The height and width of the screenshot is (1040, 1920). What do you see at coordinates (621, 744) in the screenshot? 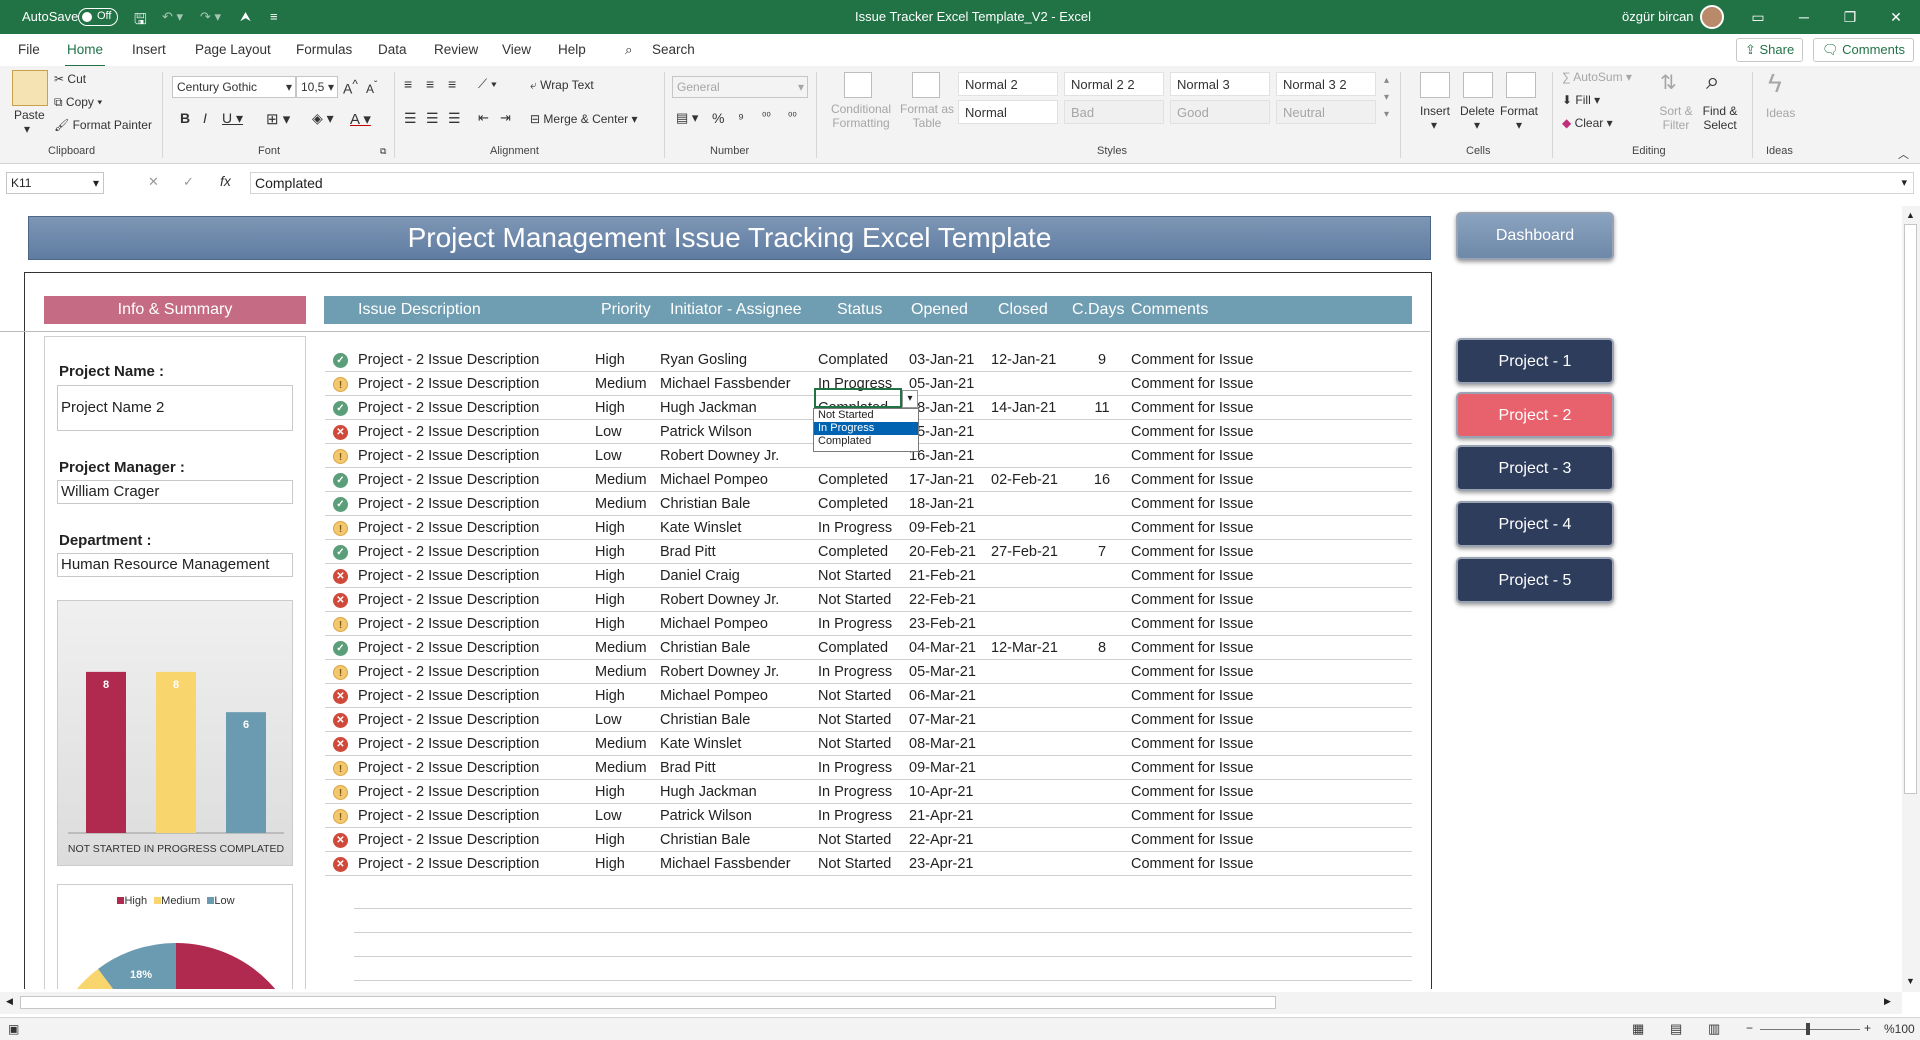
I see `cell-priority: Medium` at bounding box center [621, 744].